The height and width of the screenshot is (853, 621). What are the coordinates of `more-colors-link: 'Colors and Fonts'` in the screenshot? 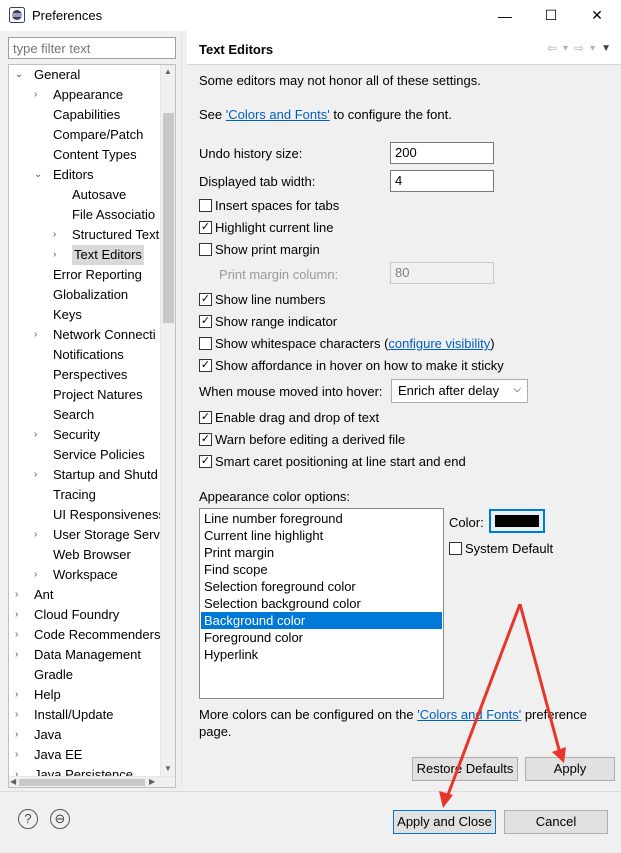 It's located at (469, 714).